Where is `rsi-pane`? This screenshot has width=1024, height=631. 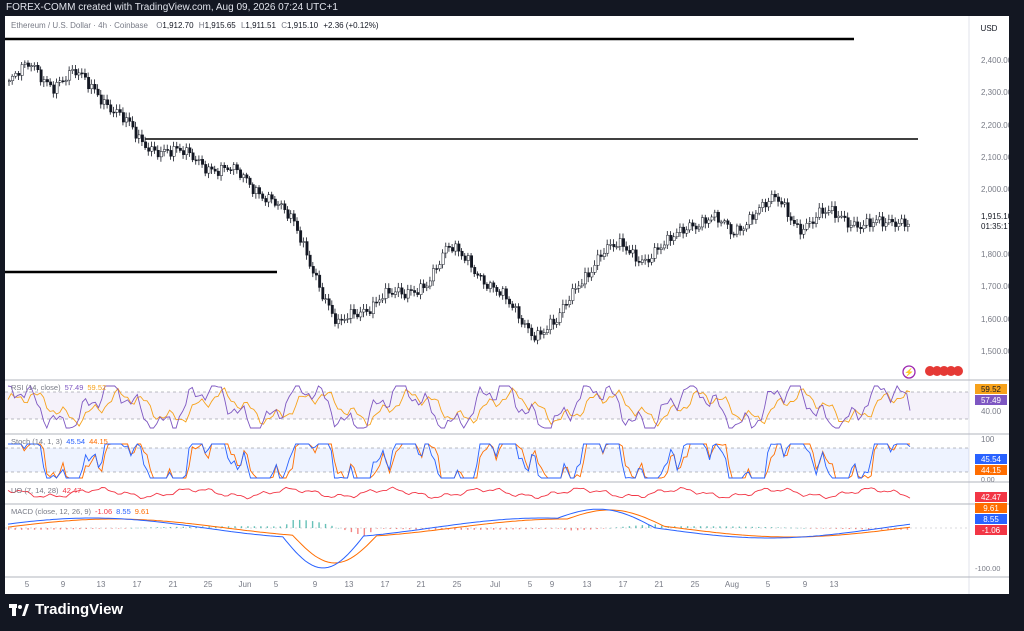 rsi-pane is located at coordinates (487, 407).